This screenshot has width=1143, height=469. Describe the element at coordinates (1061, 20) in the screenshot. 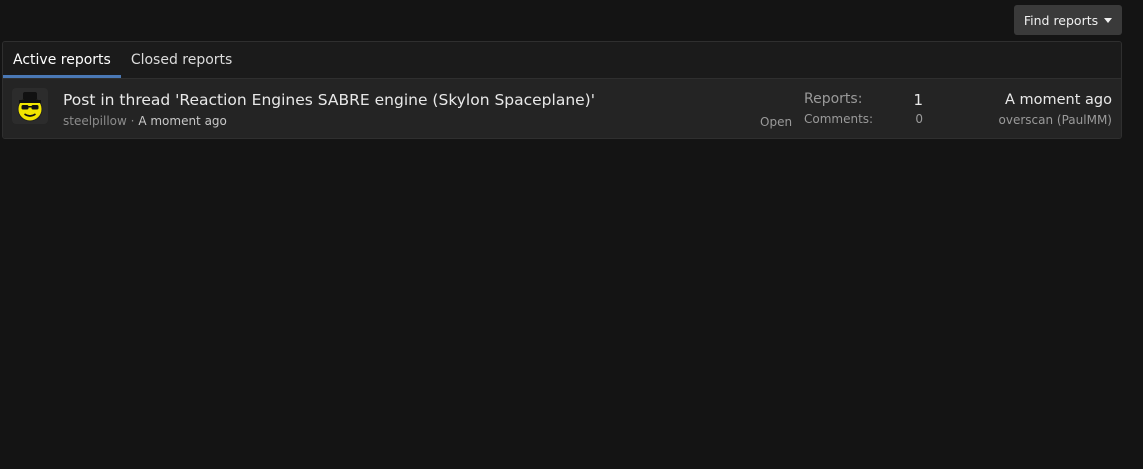

I see `find-reports-label: Find reports` at that location.